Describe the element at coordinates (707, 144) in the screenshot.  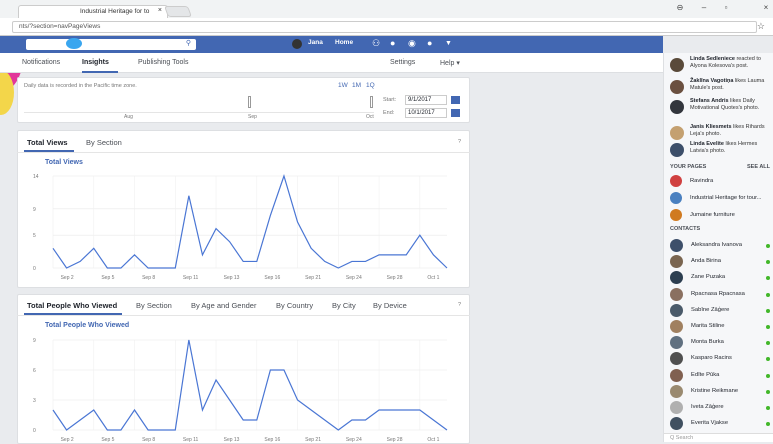
I see `feed-item-name: Linda Evelite` at that location.